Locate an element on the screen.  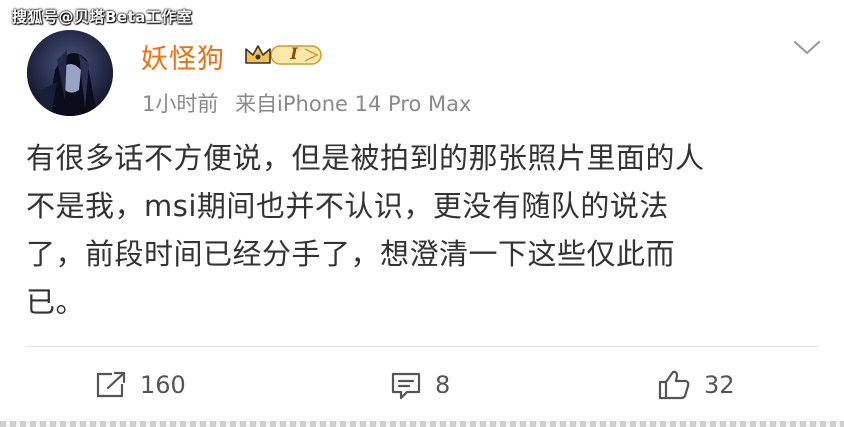
vip-level: I is located at coordinates (294, 53).